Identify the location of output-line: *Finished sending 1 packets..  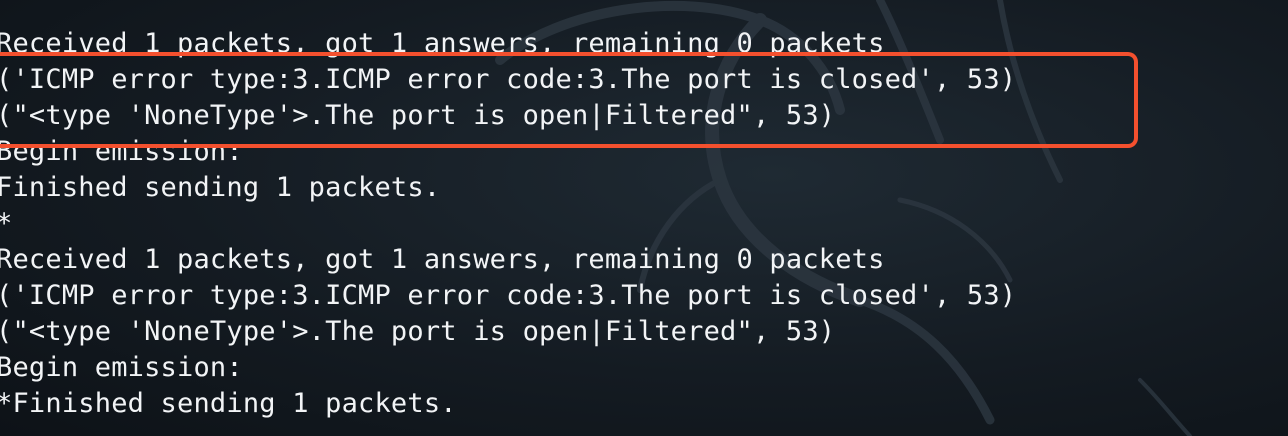
(228, 403).